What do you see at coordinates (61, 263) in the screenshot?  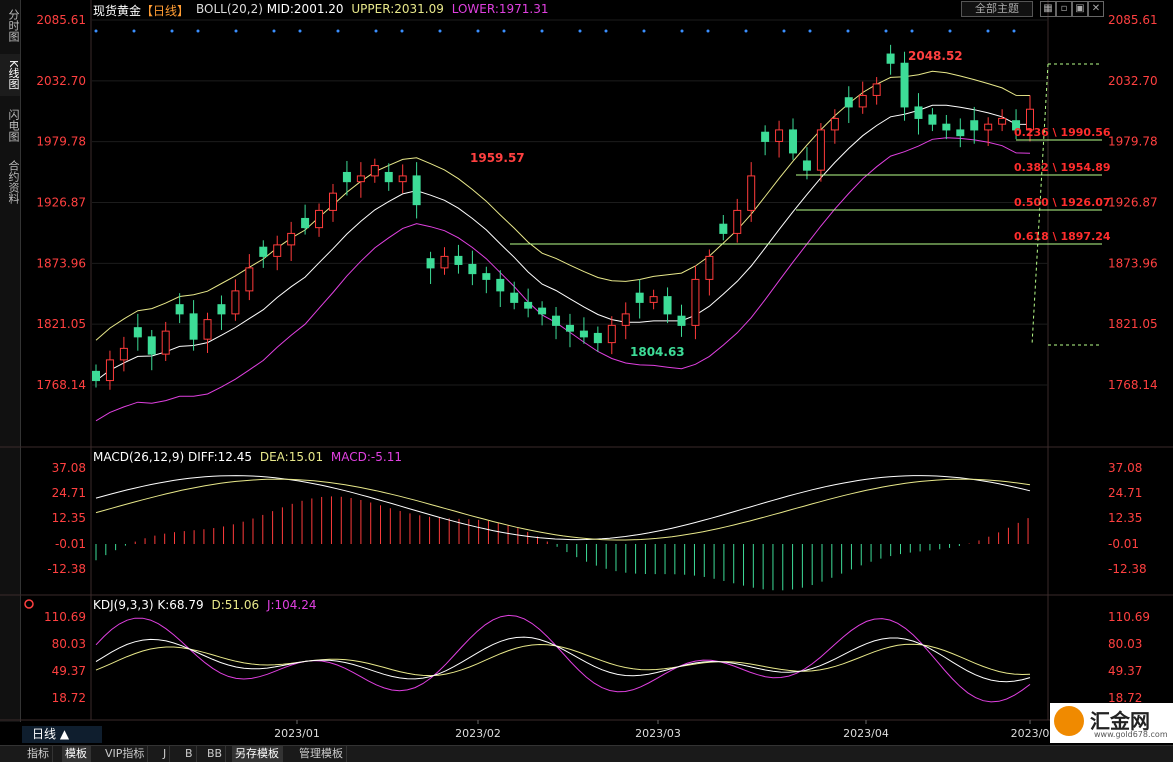 I see `price-tick-left: 1873.96` at bounding box center [61, 263].